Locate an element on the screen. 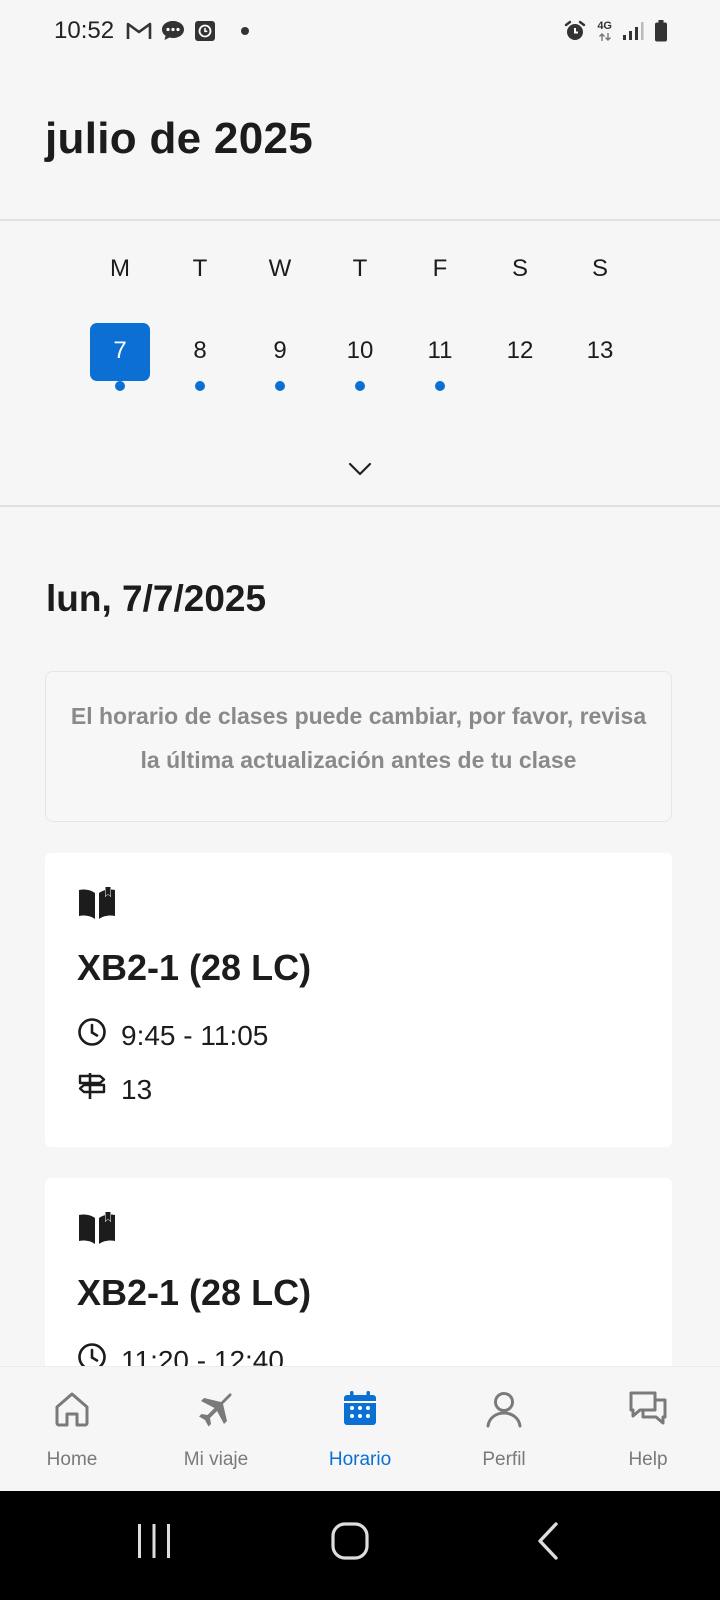 The width and height of the screenshot is (720, 1600). nav-home: Home is located at coordinates (72, 1429).